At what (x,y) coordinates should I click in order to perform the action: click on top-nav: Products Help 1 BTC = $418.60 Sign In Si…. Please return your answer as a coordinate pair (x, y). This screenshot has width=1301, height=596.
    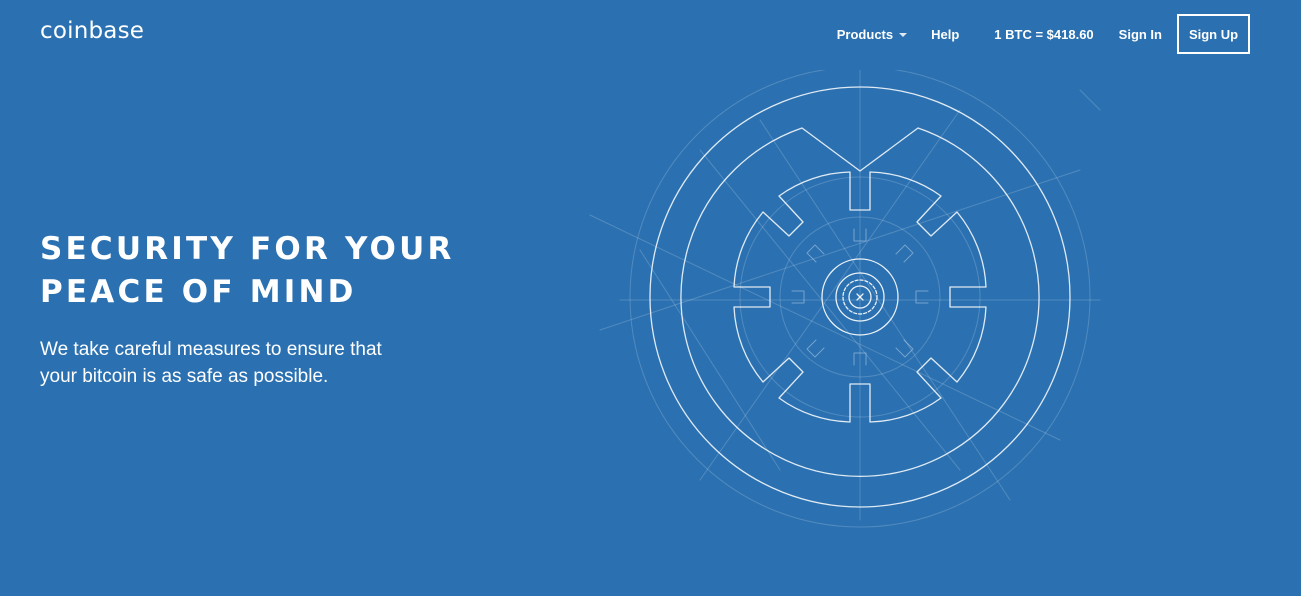
    Looking at the image, I should click on (1043, 34).